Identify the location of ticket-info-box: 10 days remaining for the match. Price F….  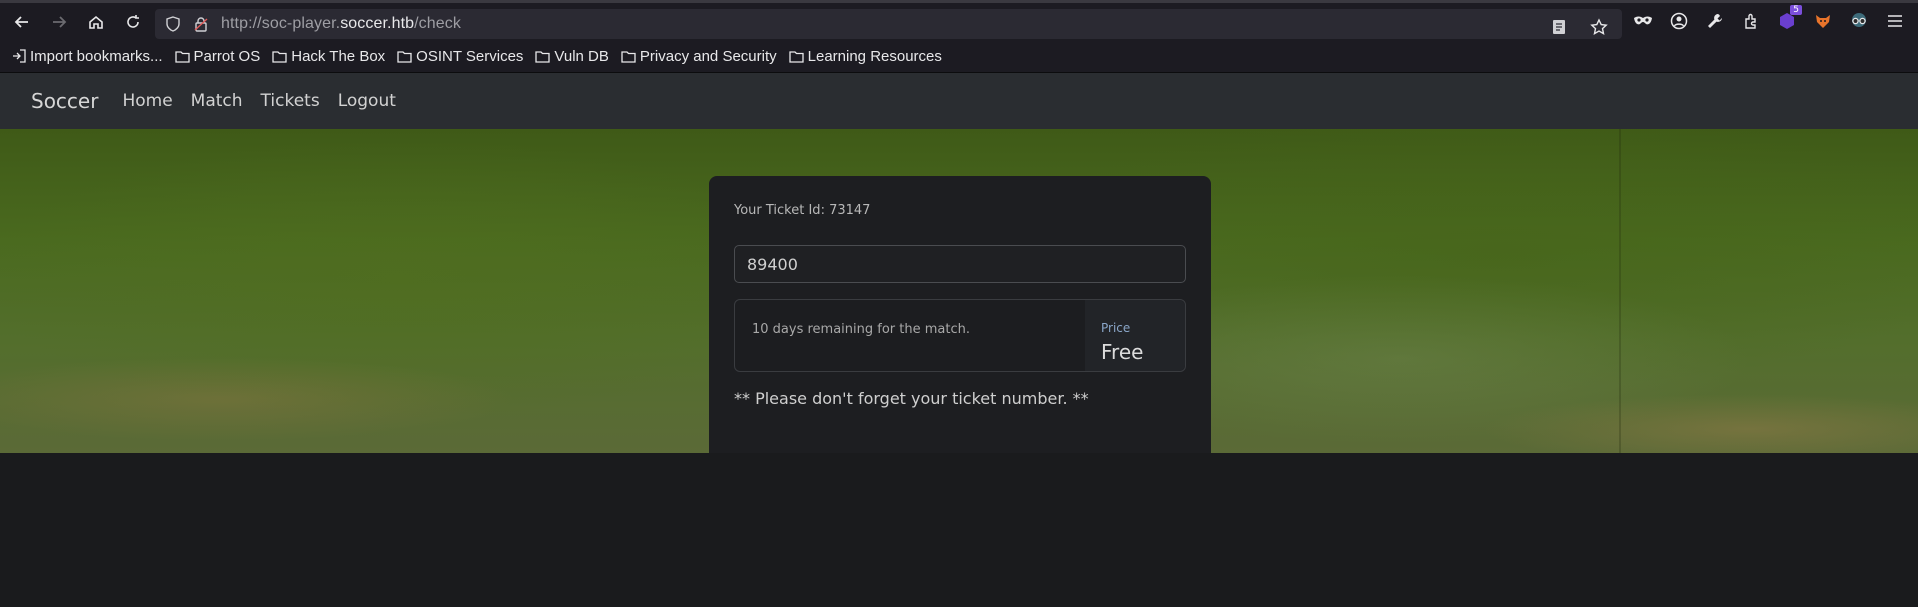
(960, 335).